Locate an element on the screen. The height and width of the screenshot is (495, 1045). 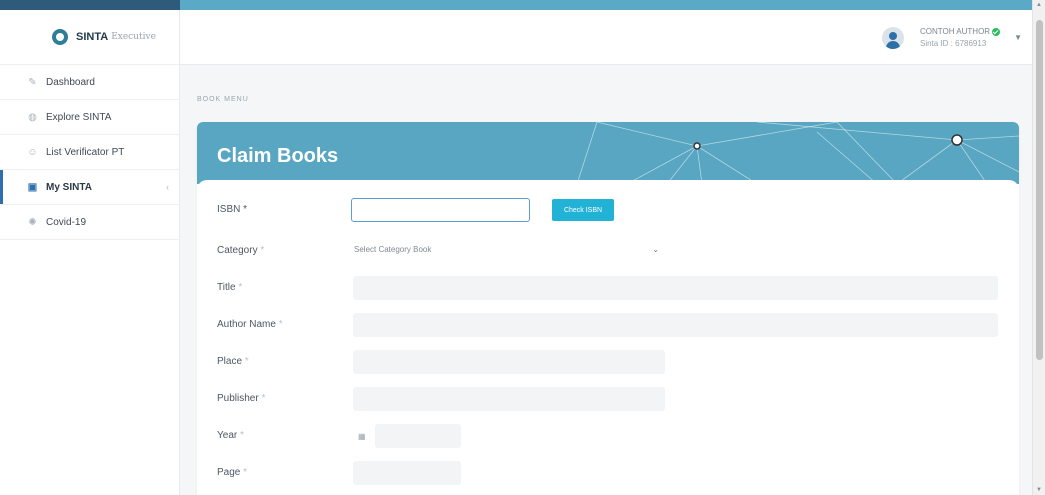
scroll-up-arrow-icon: ▲ is located at coordinates (1039, 5).